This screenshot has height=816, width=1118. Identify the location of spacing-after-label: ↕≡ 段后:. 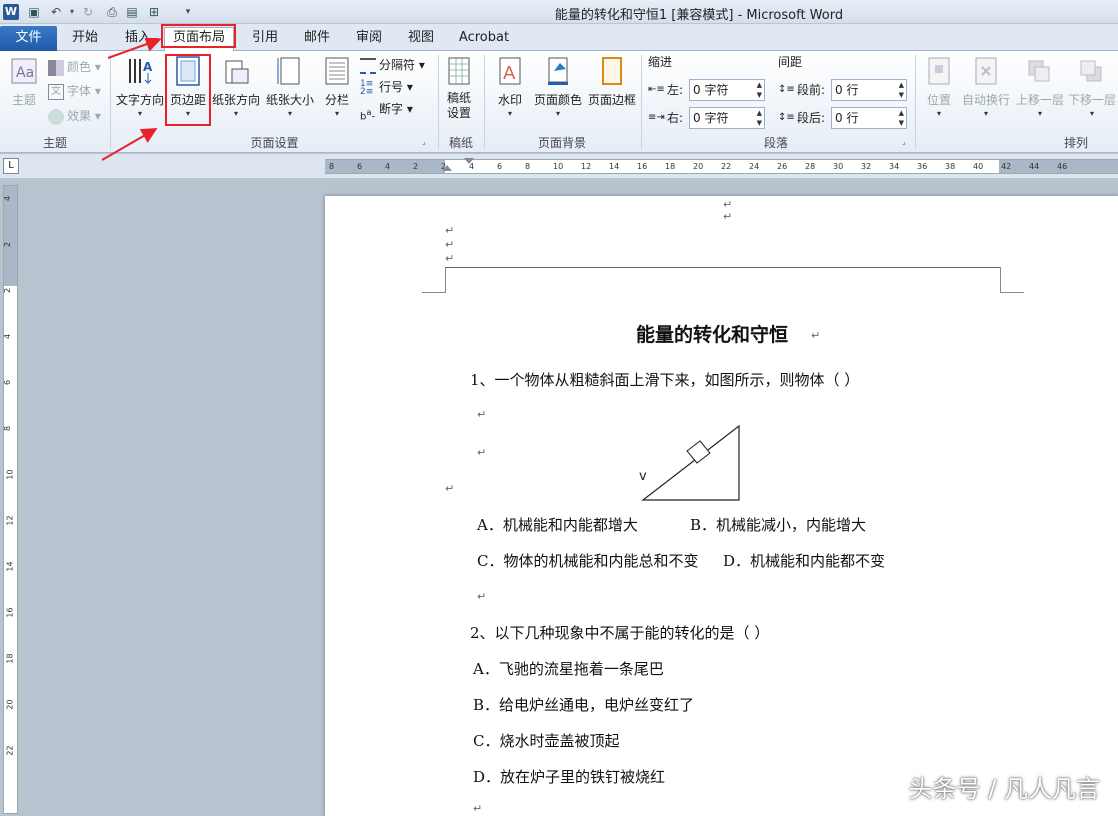
(802, 118).